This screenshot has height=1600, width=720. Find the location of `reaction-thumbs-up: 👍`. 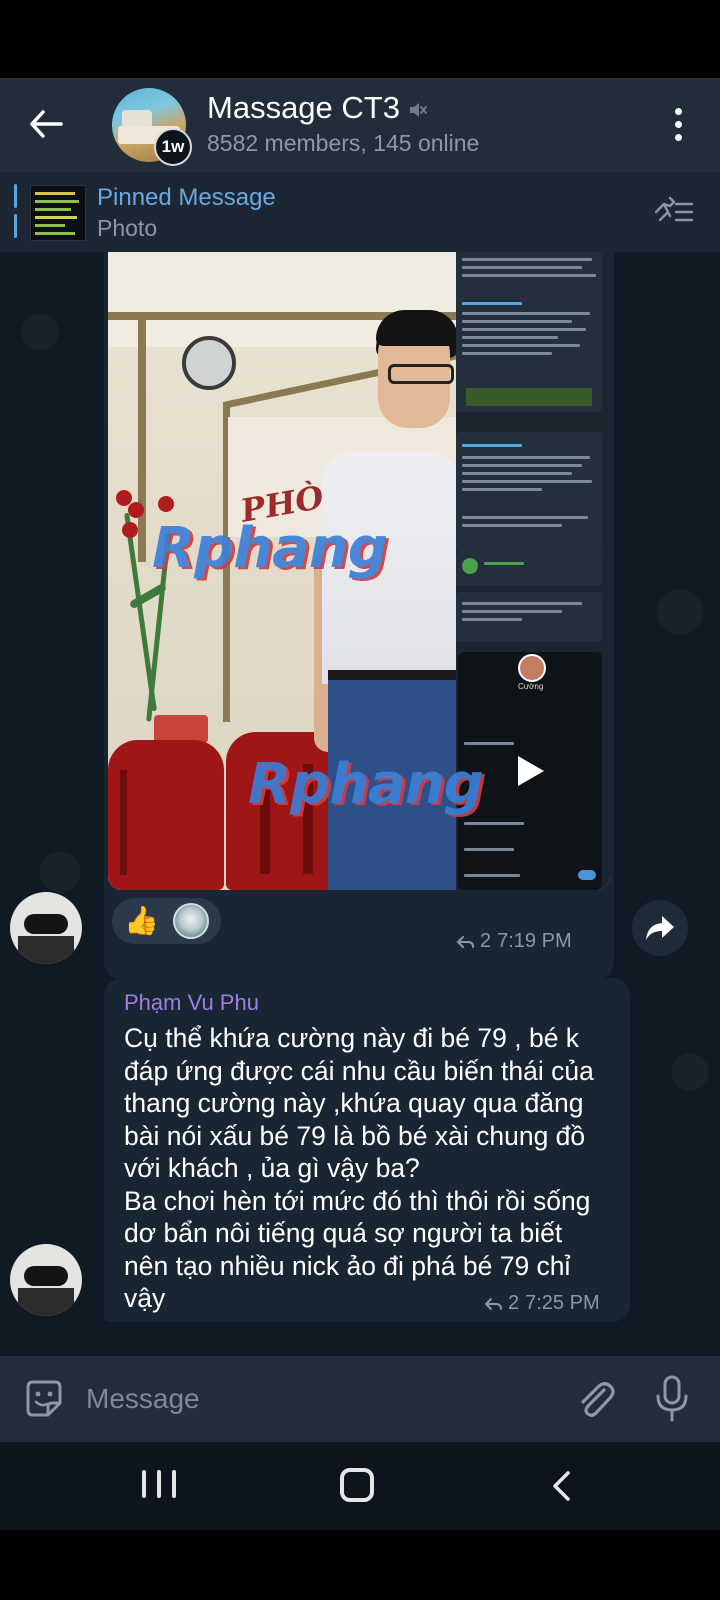

reaction-thumbs-up: 👍 is located at coordinates (166, 921).